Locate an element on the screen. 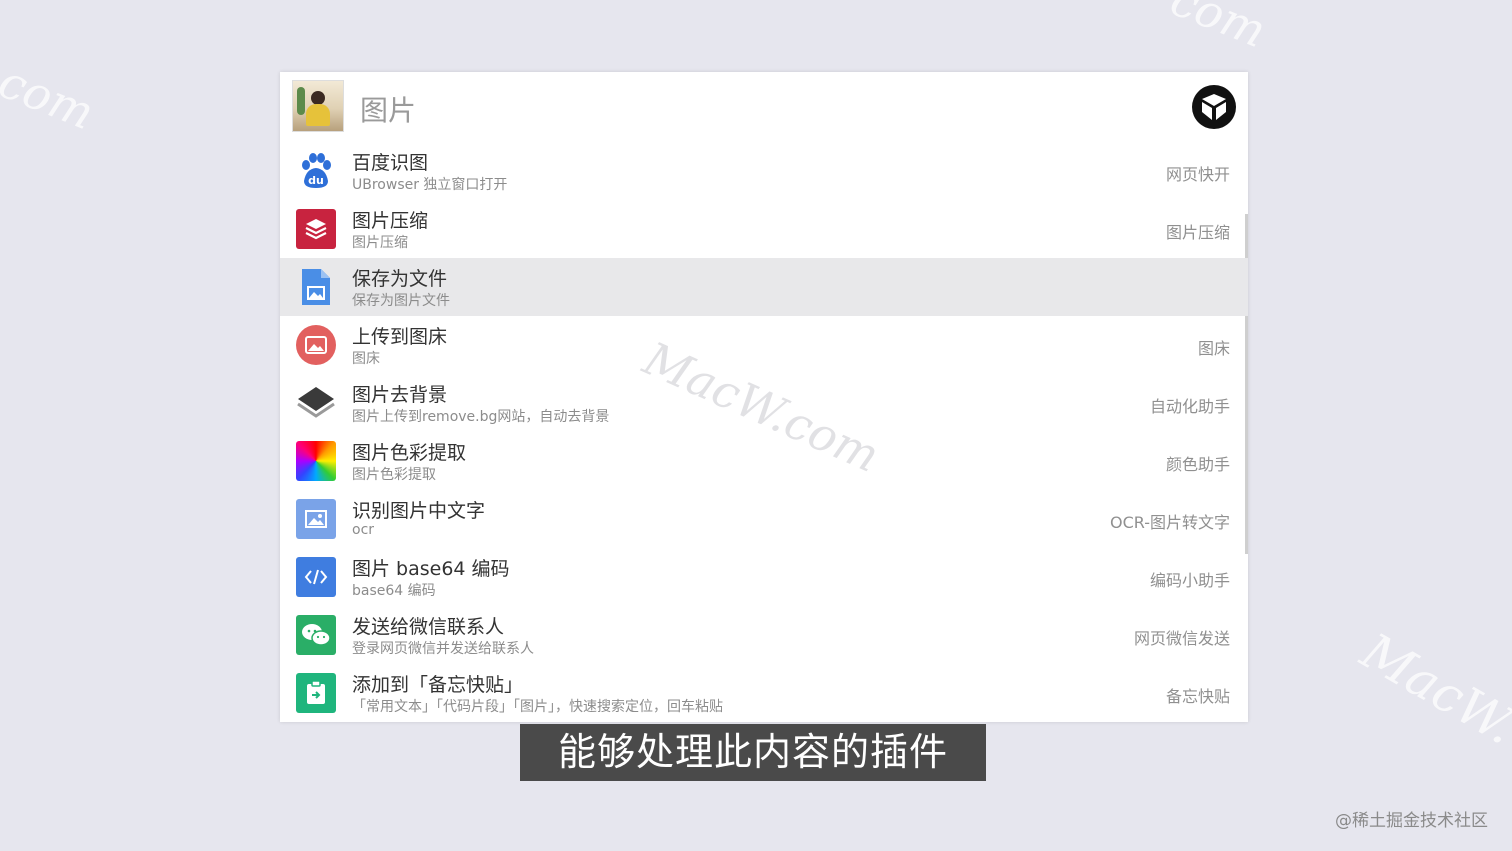  item-title: 图片色彩提取 is located at coordinates (409, 453).